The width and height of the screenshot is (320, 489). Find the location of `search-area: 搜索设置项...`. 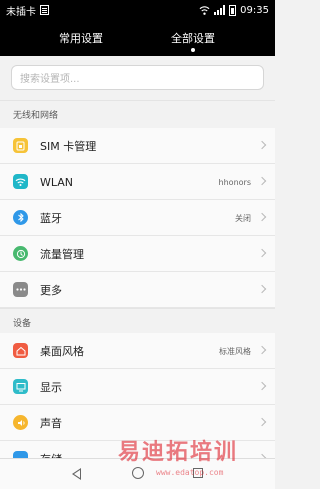

search-area: 搜索设置项... is located at coordinates (137, 78).